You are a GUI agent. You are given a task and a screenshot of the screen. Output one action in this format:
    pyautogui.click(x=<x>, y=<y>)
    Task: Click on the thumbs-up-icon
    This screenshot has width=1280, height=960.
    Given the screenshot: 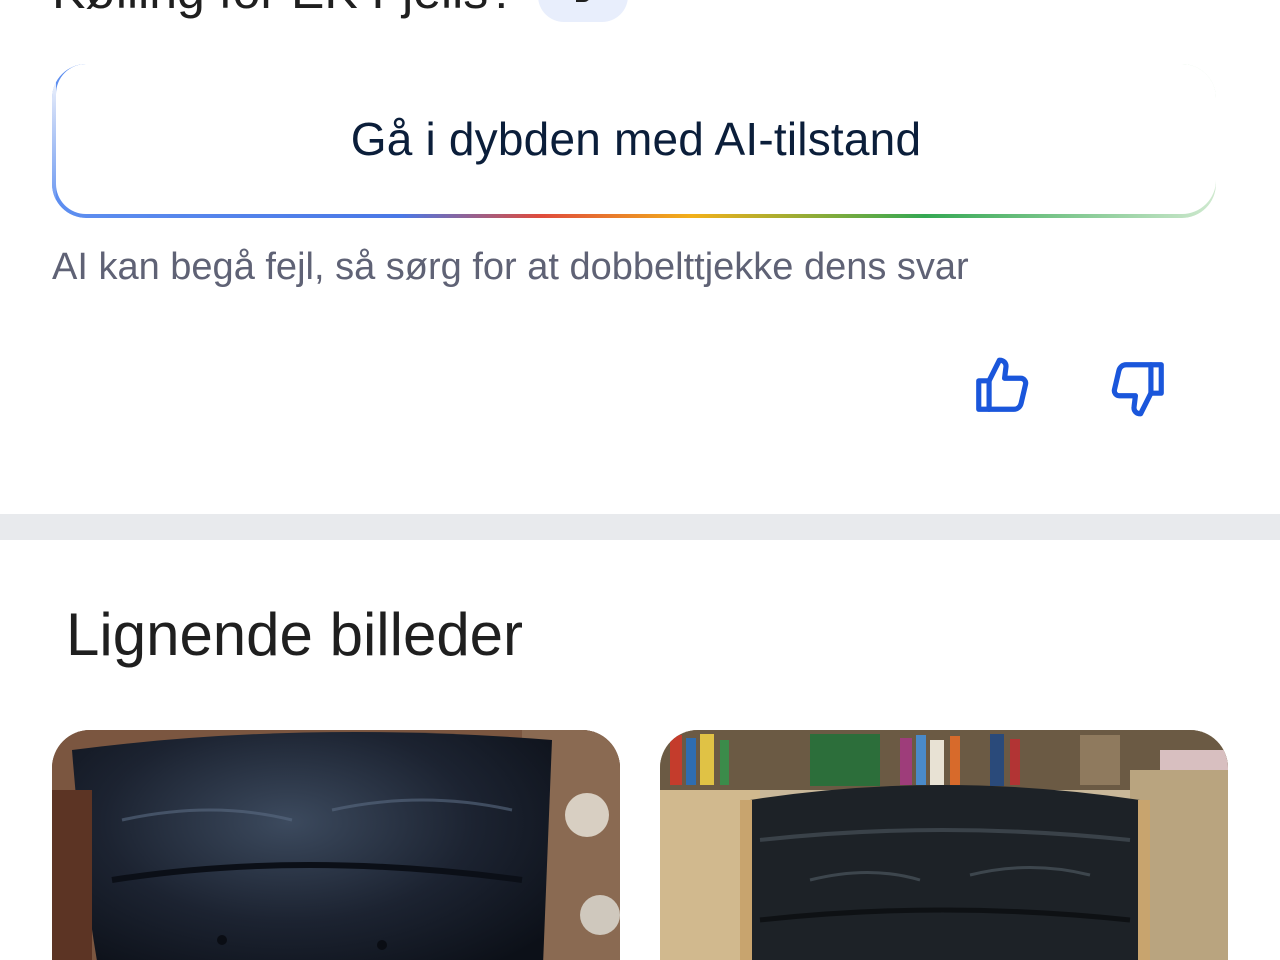 What is the action you would take?
    pyautogui.click(x=1002, y=384)
    